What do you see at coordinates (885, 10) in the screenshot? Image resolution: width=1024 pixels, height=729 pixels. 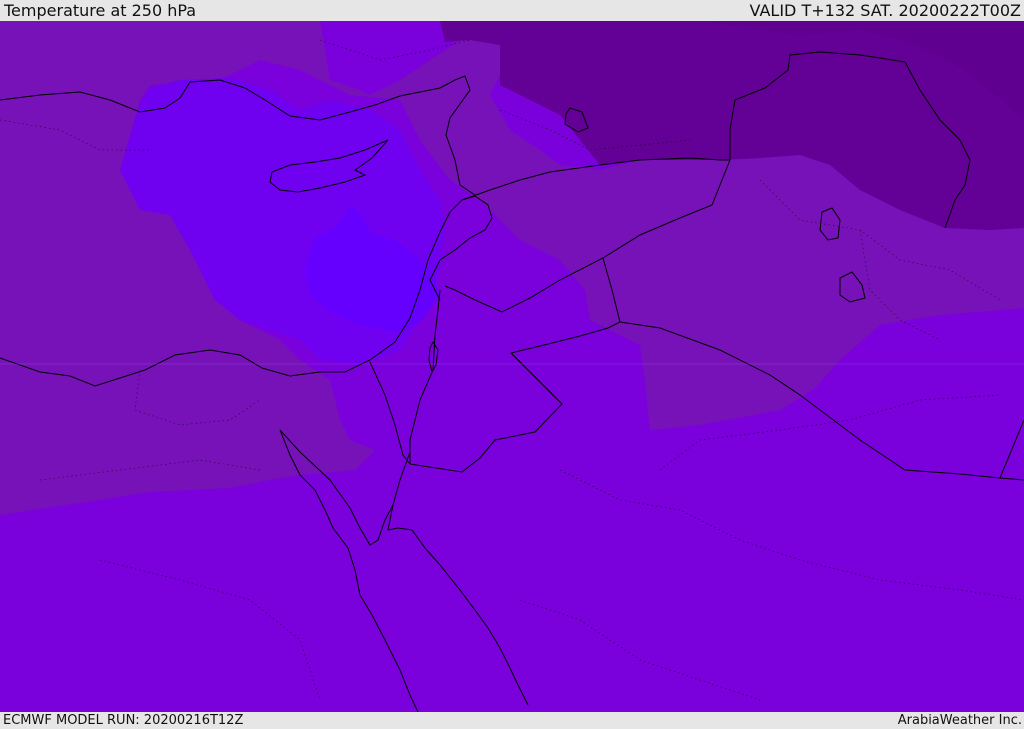 I see `valid-time-label: VALID T+132 SAT. 20200222T00Z` at bounding box center [885, 10].